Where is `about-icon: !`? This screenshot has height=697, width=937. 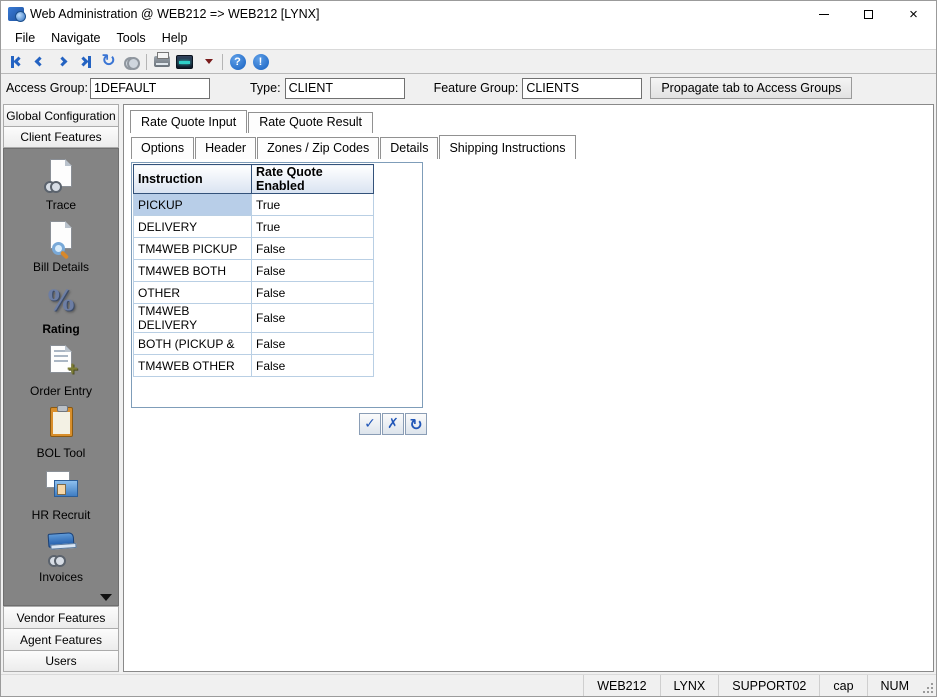
about-icon: ! is located at coordinates (260, 61).